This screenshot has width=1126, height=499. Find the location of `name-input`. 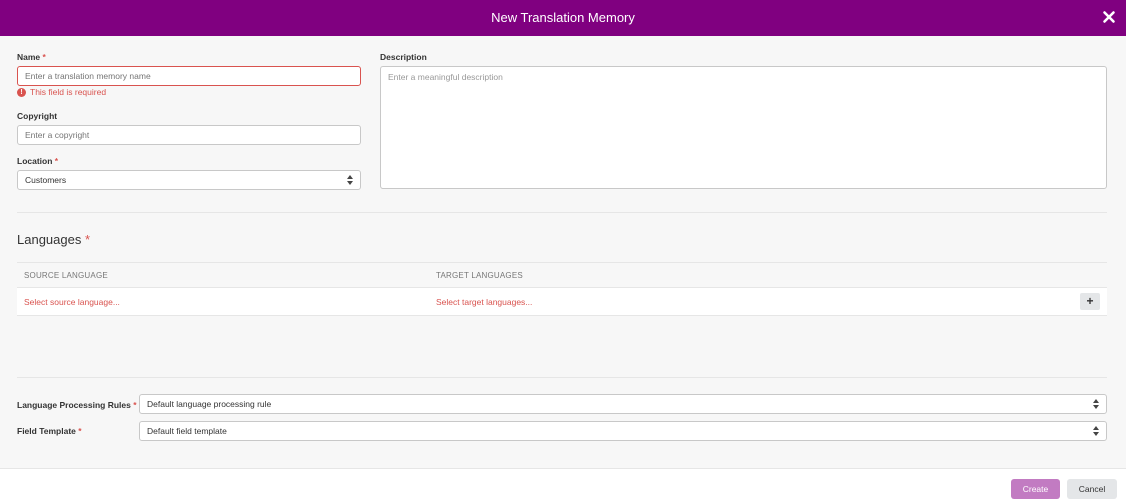

name-input is located at coordinates (189, 76).